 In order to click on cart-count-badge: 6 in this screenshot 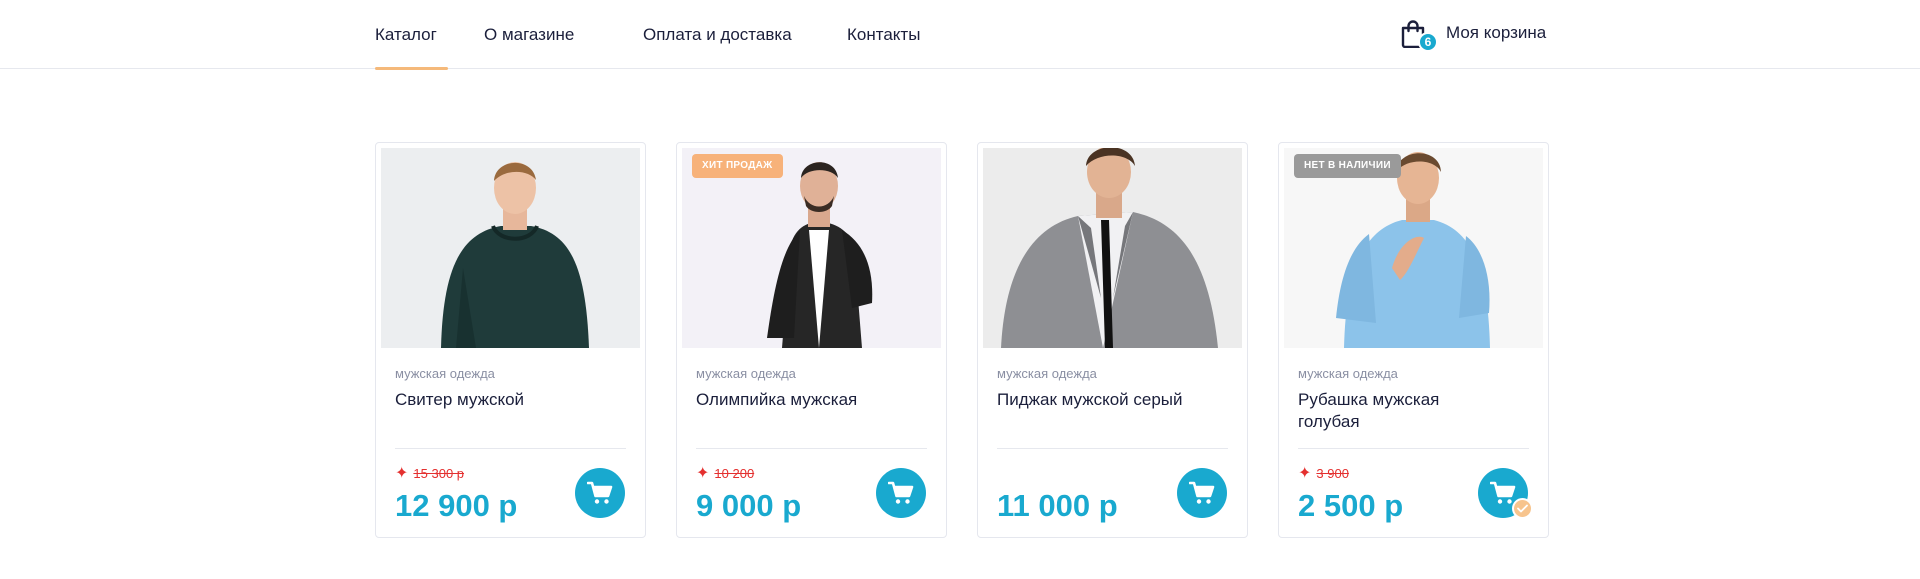, I will do `click(1428, 42)`.